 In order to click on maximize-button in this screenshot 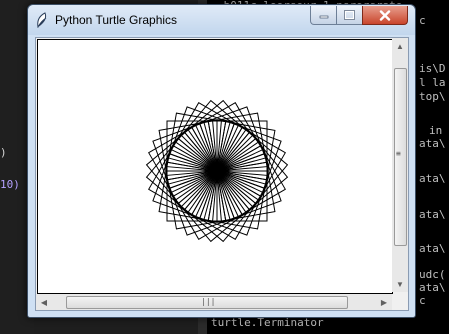, I will do `click(349, 15)`.